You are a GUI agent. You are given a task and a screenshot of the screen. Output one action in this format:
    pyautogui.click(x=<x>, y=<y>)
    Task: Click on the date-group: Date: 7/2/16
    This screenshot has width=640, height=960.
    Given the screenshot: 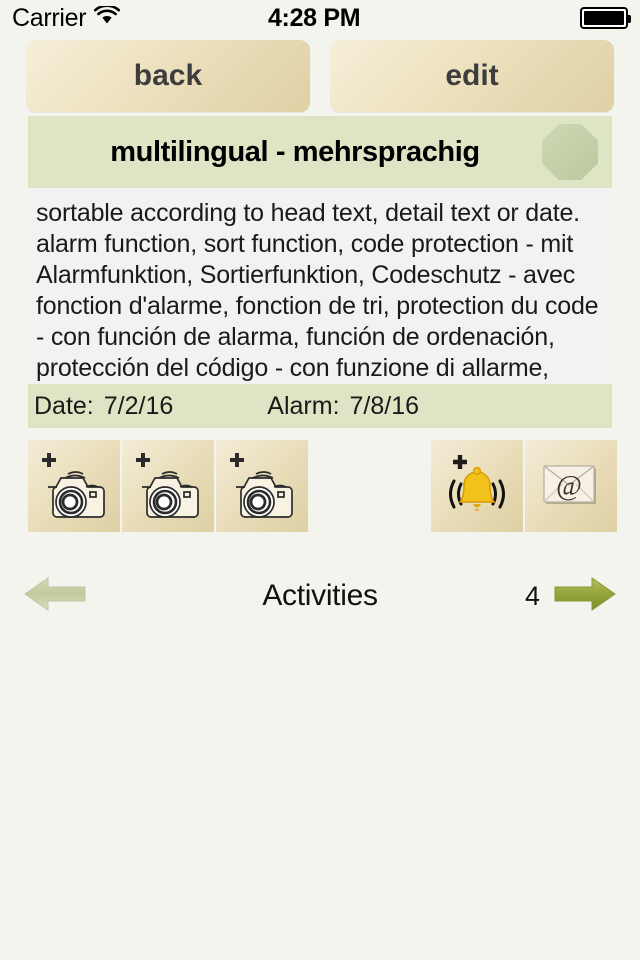 What is the action you would take?
    pyautogui.click(x=100, y=406)
    